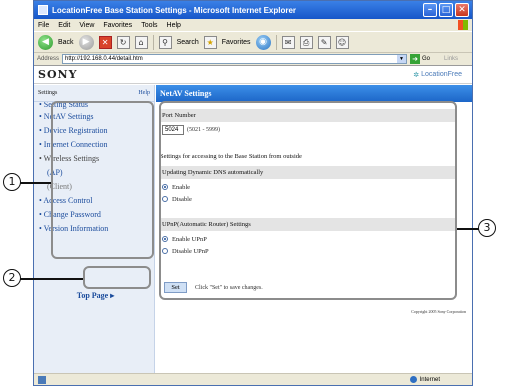 Image resolution: width=505 pixels, height=386 pixels. Describe the element at coordinates (263, 42) in the screenshot. I see `media-icon: ◉` at that location.